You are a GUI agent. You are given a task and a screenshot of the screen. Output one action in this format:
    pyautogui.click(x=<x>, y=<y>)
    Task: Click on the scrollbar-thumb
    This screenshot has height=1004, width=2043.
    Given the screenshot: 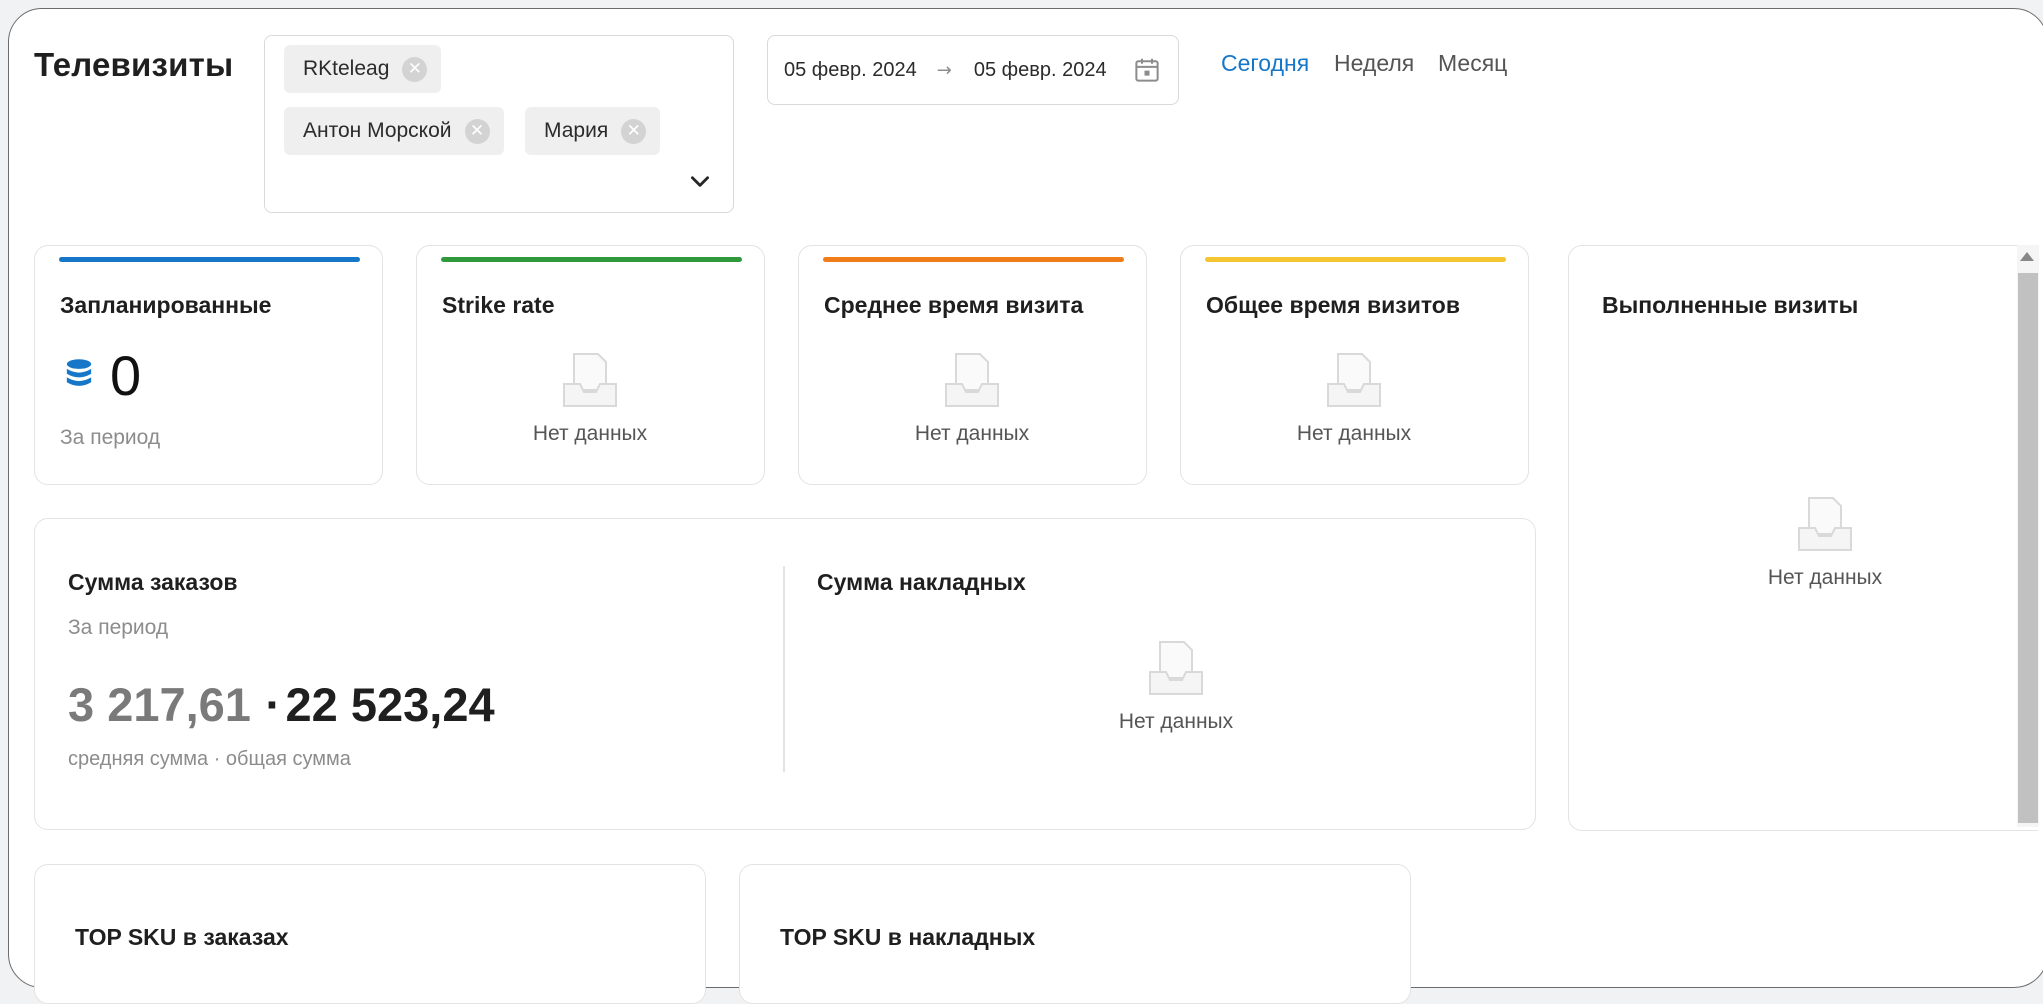 What is the action you would take?
    pyautogui.click(x=2028, y=548)
    